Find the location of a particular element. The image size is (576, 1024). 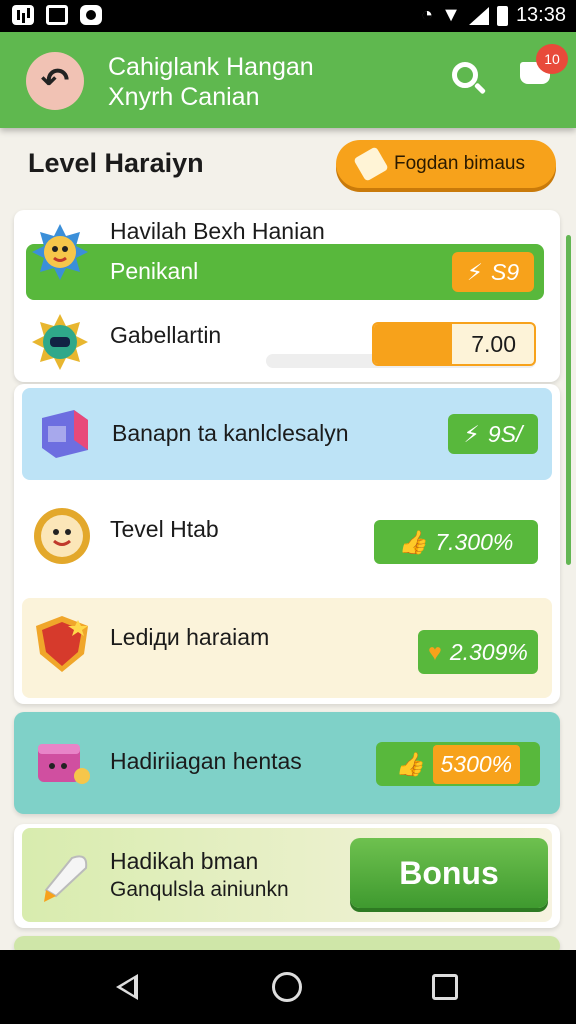

bonus-button-label: Bonus is located at coordinates (449, 872).